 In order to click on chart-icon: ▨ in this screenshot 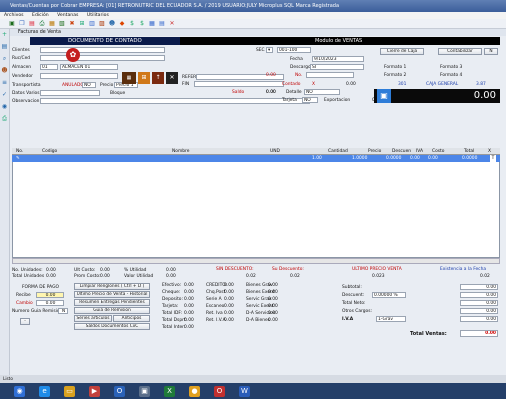, I will do `click(102, 24)`.